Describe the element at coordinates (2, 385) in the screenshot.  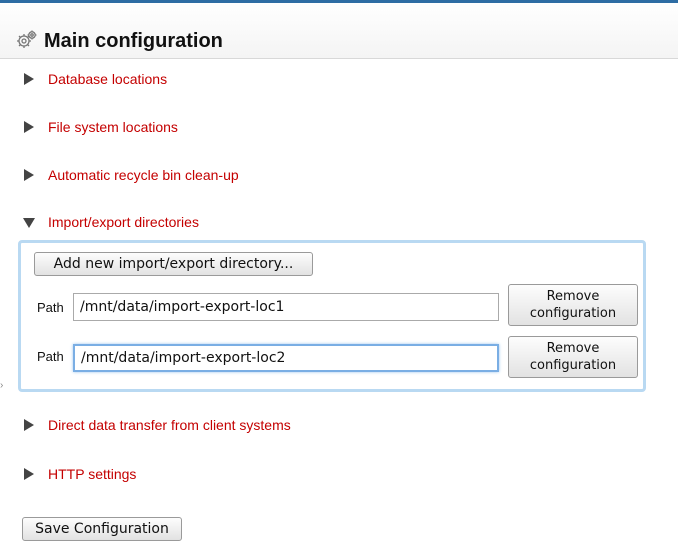
I see `left-edge-marker: ›` at that location.